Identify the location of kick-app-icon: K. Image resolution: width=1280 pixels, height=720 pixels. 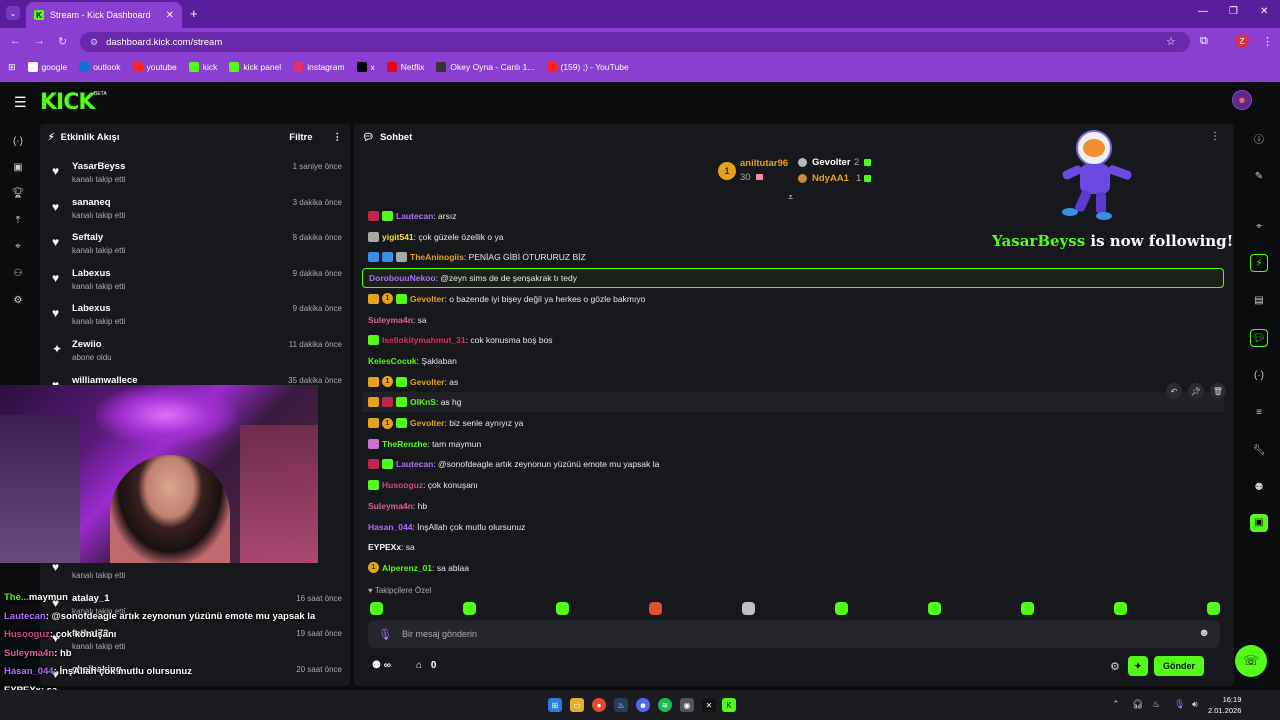
(729, 705).